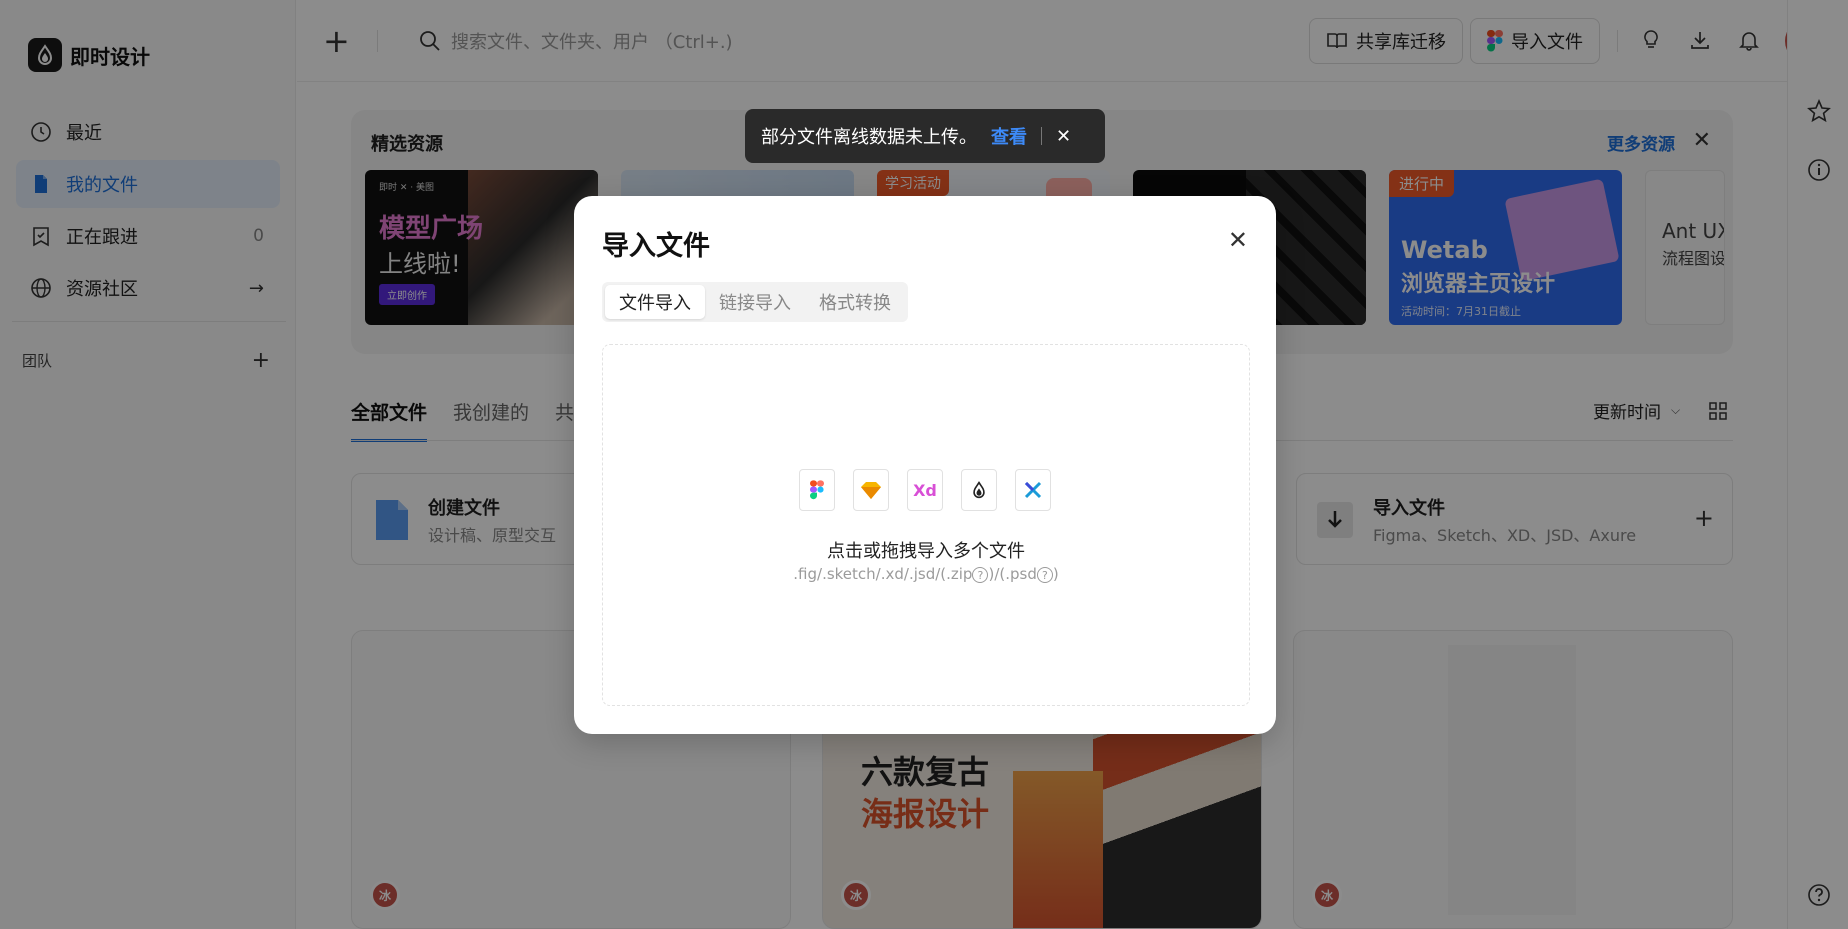 Image resolution: width=1848 pixels, height=929 pixels. I want to click on import-mode-tabs: 文件导入 链接导入 格式转换, so click(755, 302).